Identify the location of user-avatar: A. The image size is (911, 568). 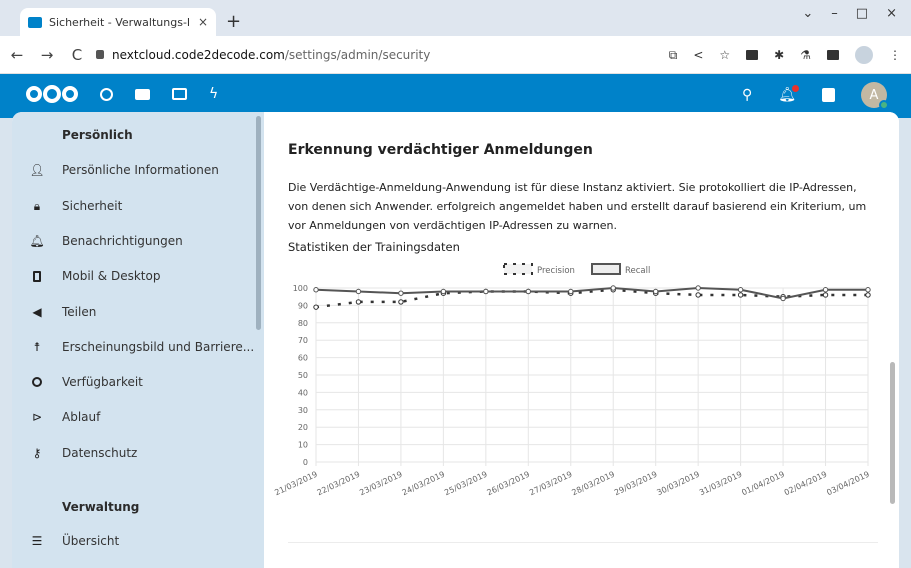
(875, 96).